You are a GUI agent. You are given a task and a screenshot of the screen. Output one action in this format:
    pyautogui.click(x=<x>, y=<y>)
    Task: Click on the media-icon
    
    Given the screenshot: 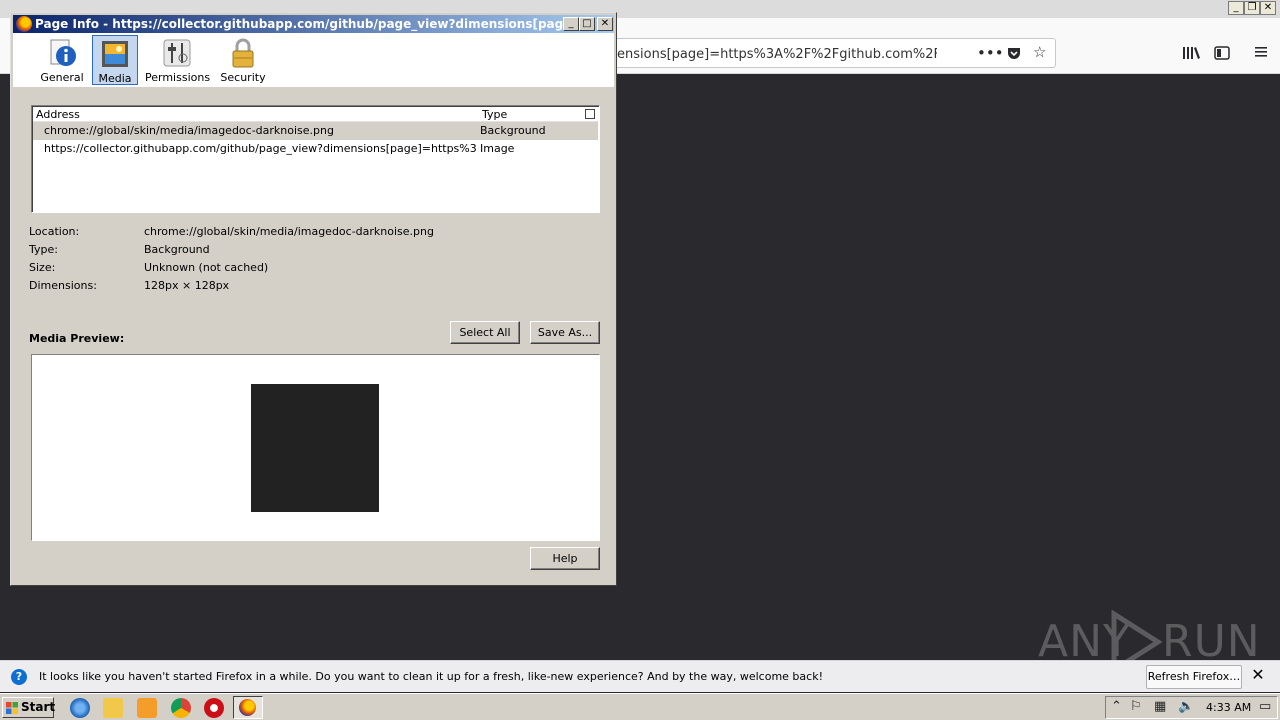 What is the action you would take?
    pyautogui.click(x=115, y=54)
    